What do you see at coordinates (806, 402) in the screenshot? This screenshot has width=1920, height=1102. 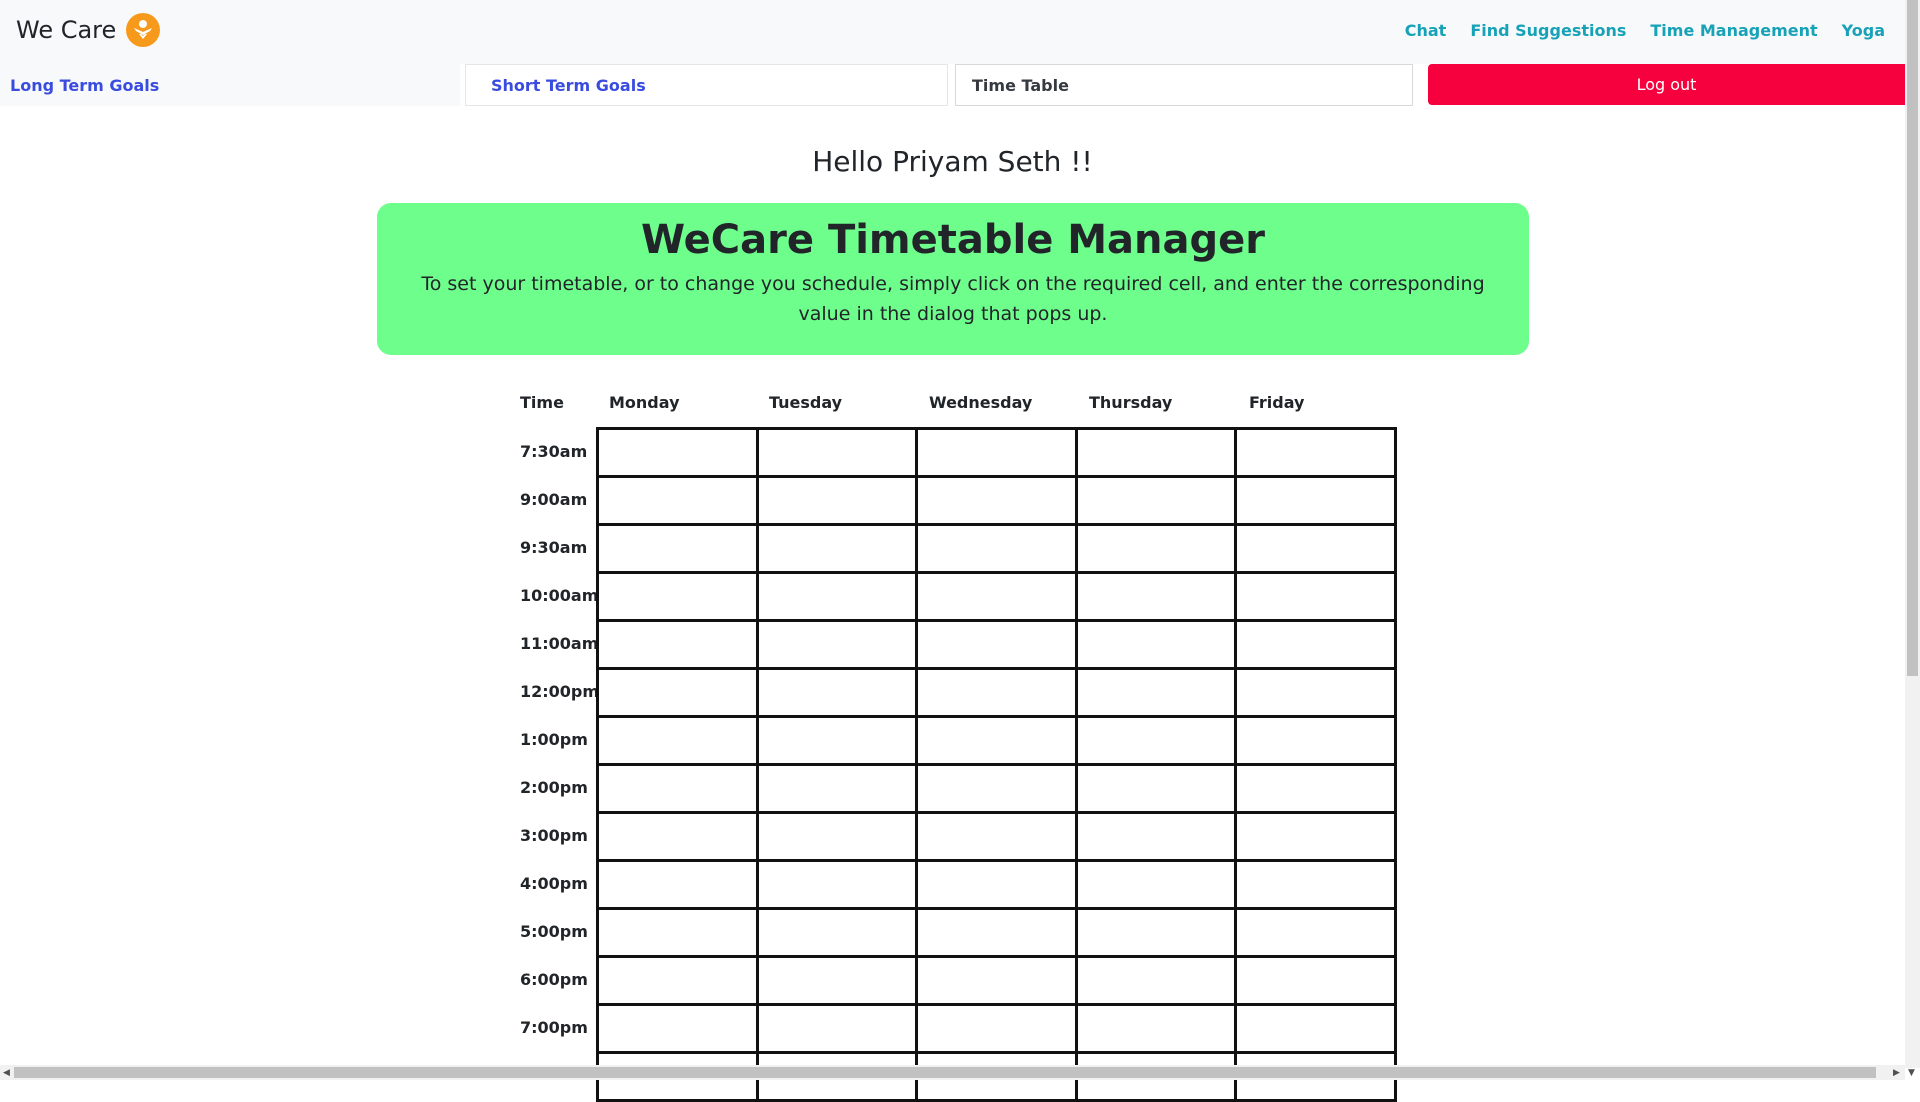 I see `day-header-tuesday: Tuesday` at bounding box center [806, 402].